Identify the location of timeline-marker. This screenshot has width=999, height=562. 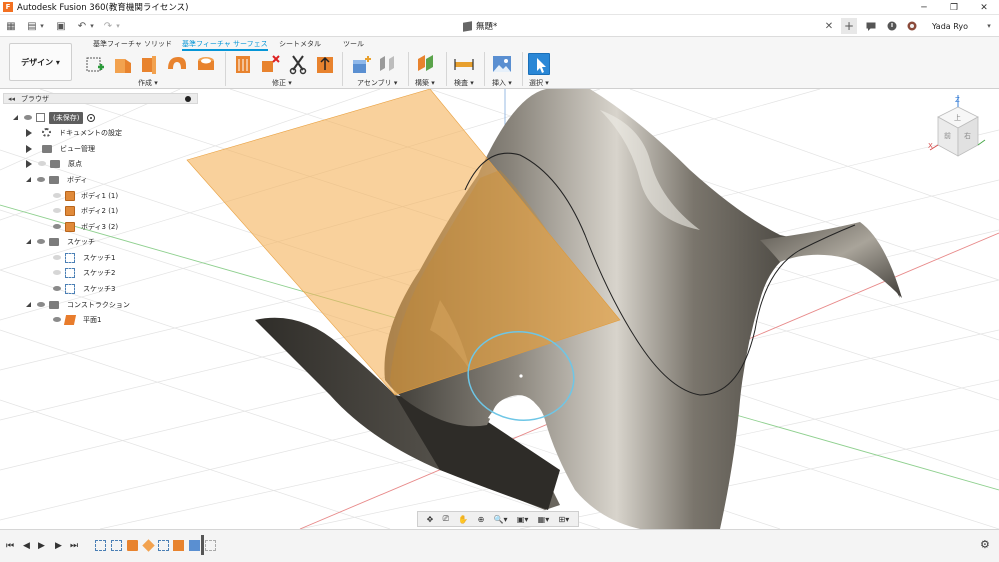
(202, 545).